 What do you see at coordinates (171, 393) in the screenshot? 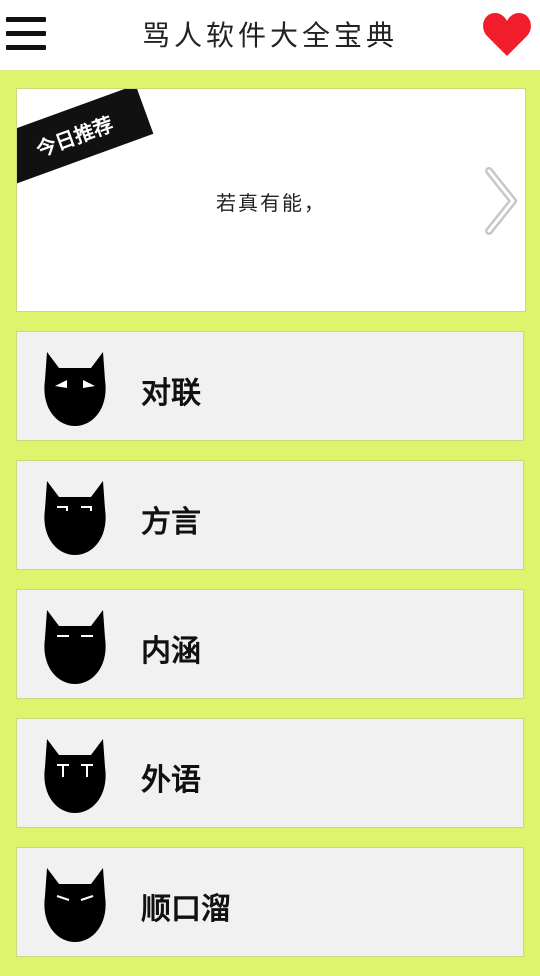
I see `category-label: 对联` at bounding box center [171, 393].